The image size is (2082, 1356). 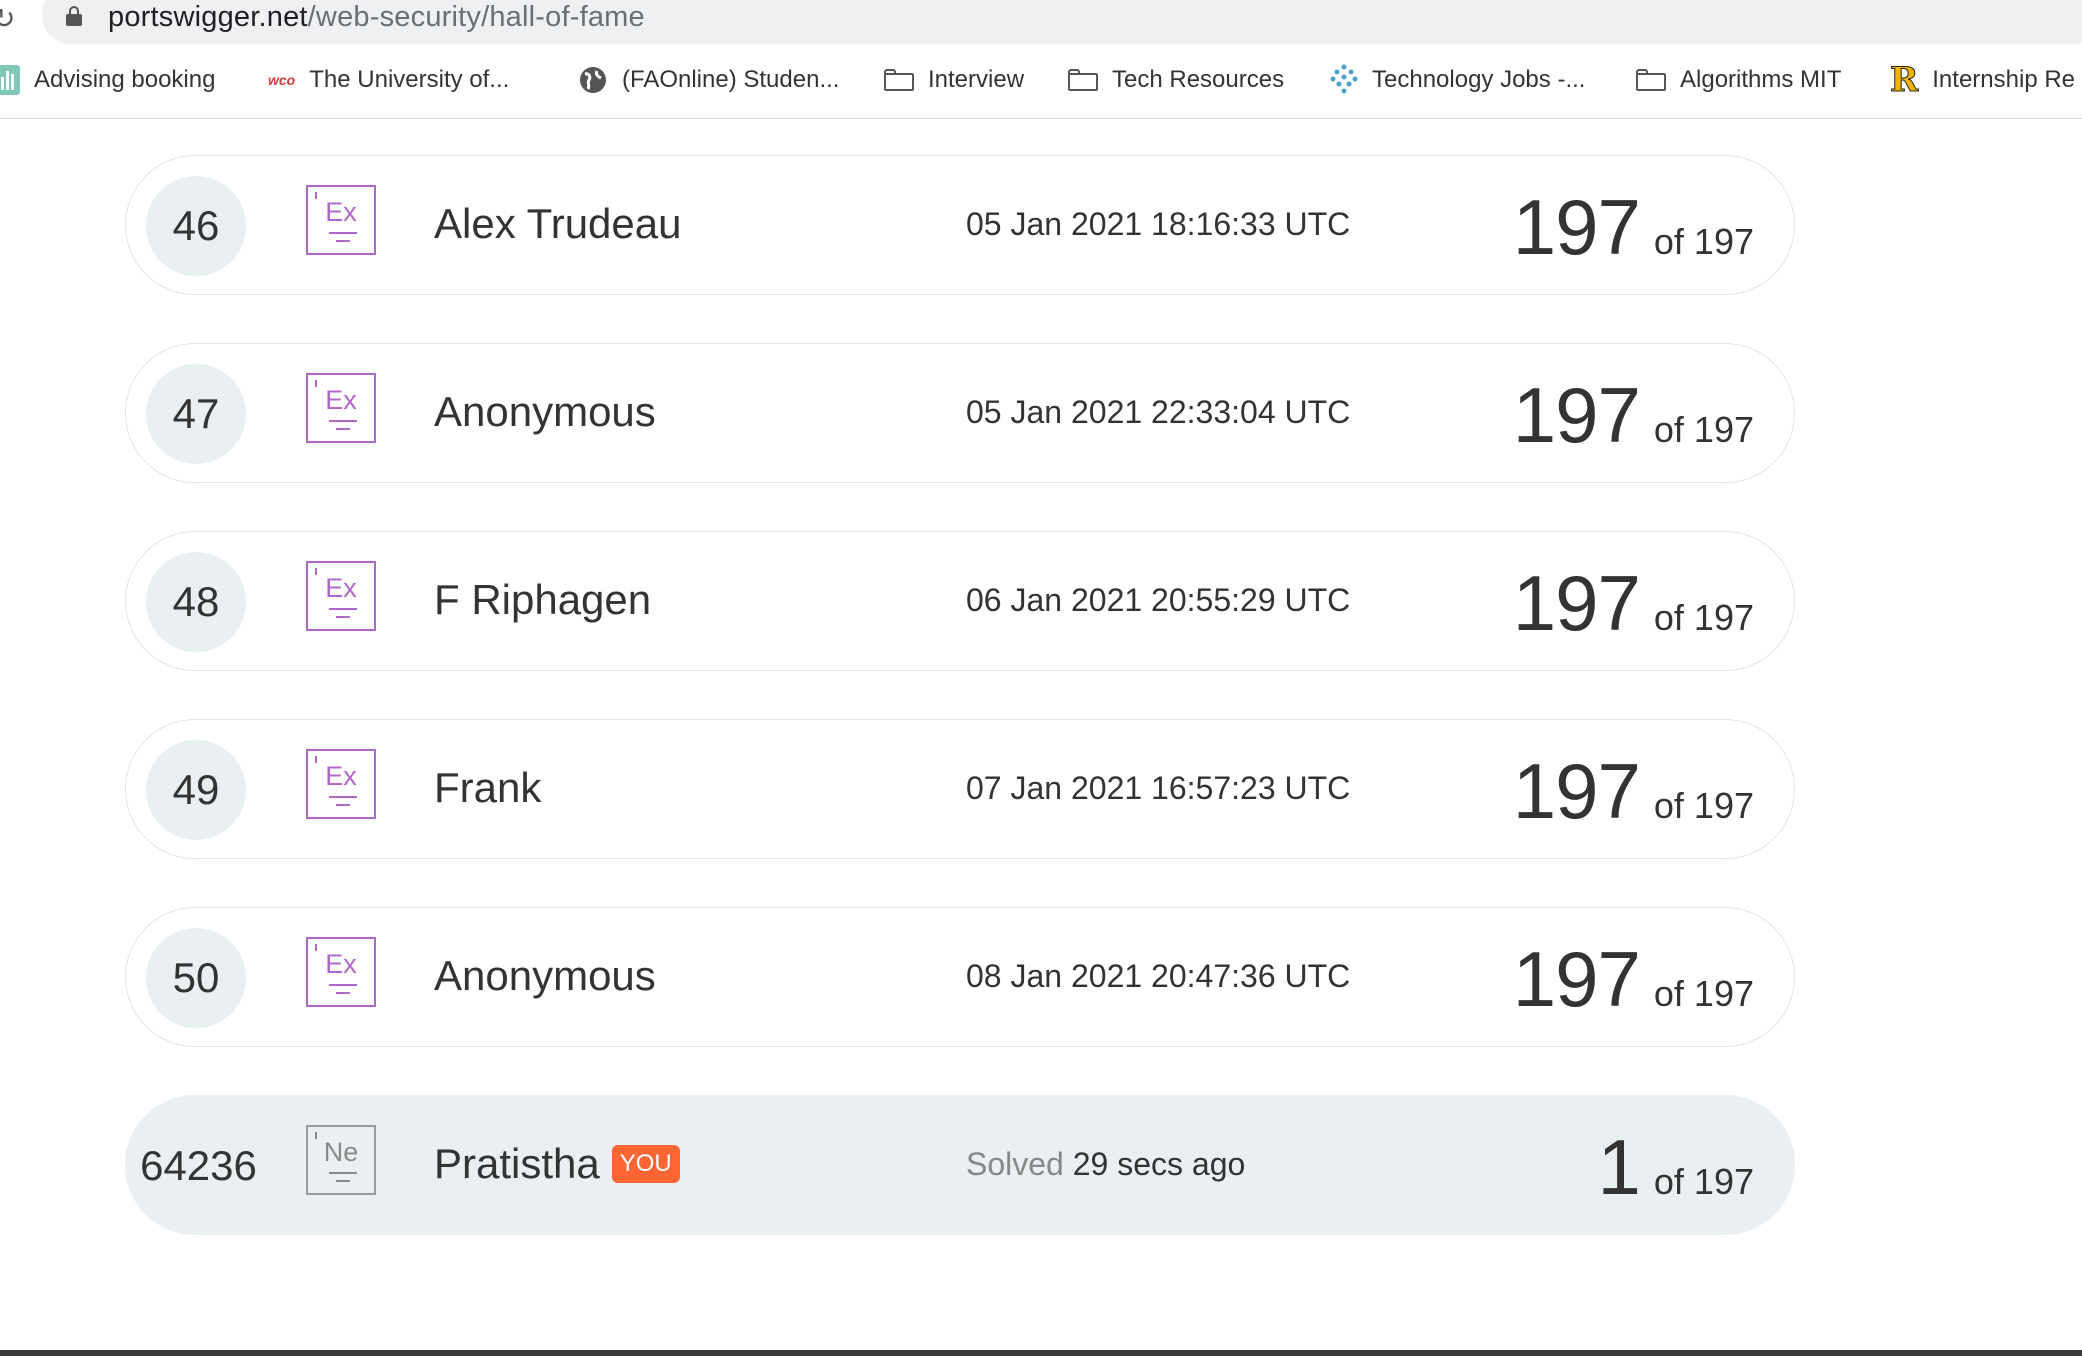 What do you see at coordinates (1904, 80) in the screenshot?
I see `r-logo-icon: R` at bounding box center [1904, 80].